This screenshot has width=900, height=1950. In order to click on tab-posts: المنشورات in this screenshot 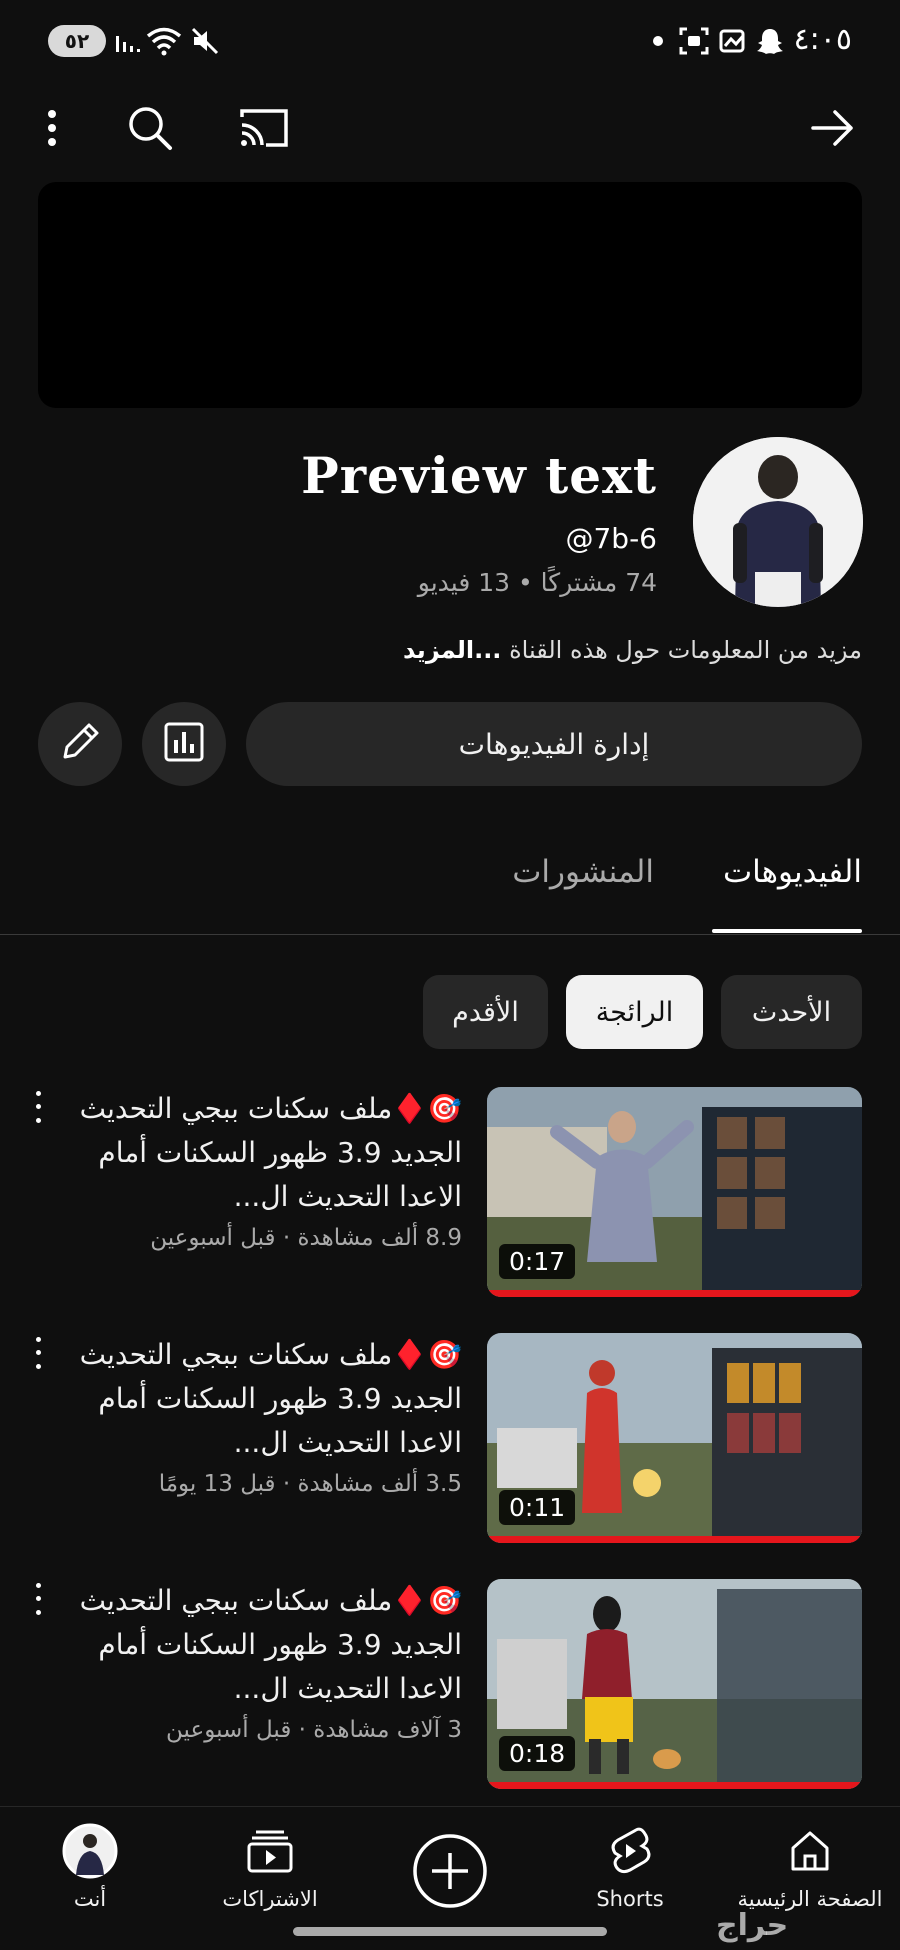, I will do `click(583, 872)`.